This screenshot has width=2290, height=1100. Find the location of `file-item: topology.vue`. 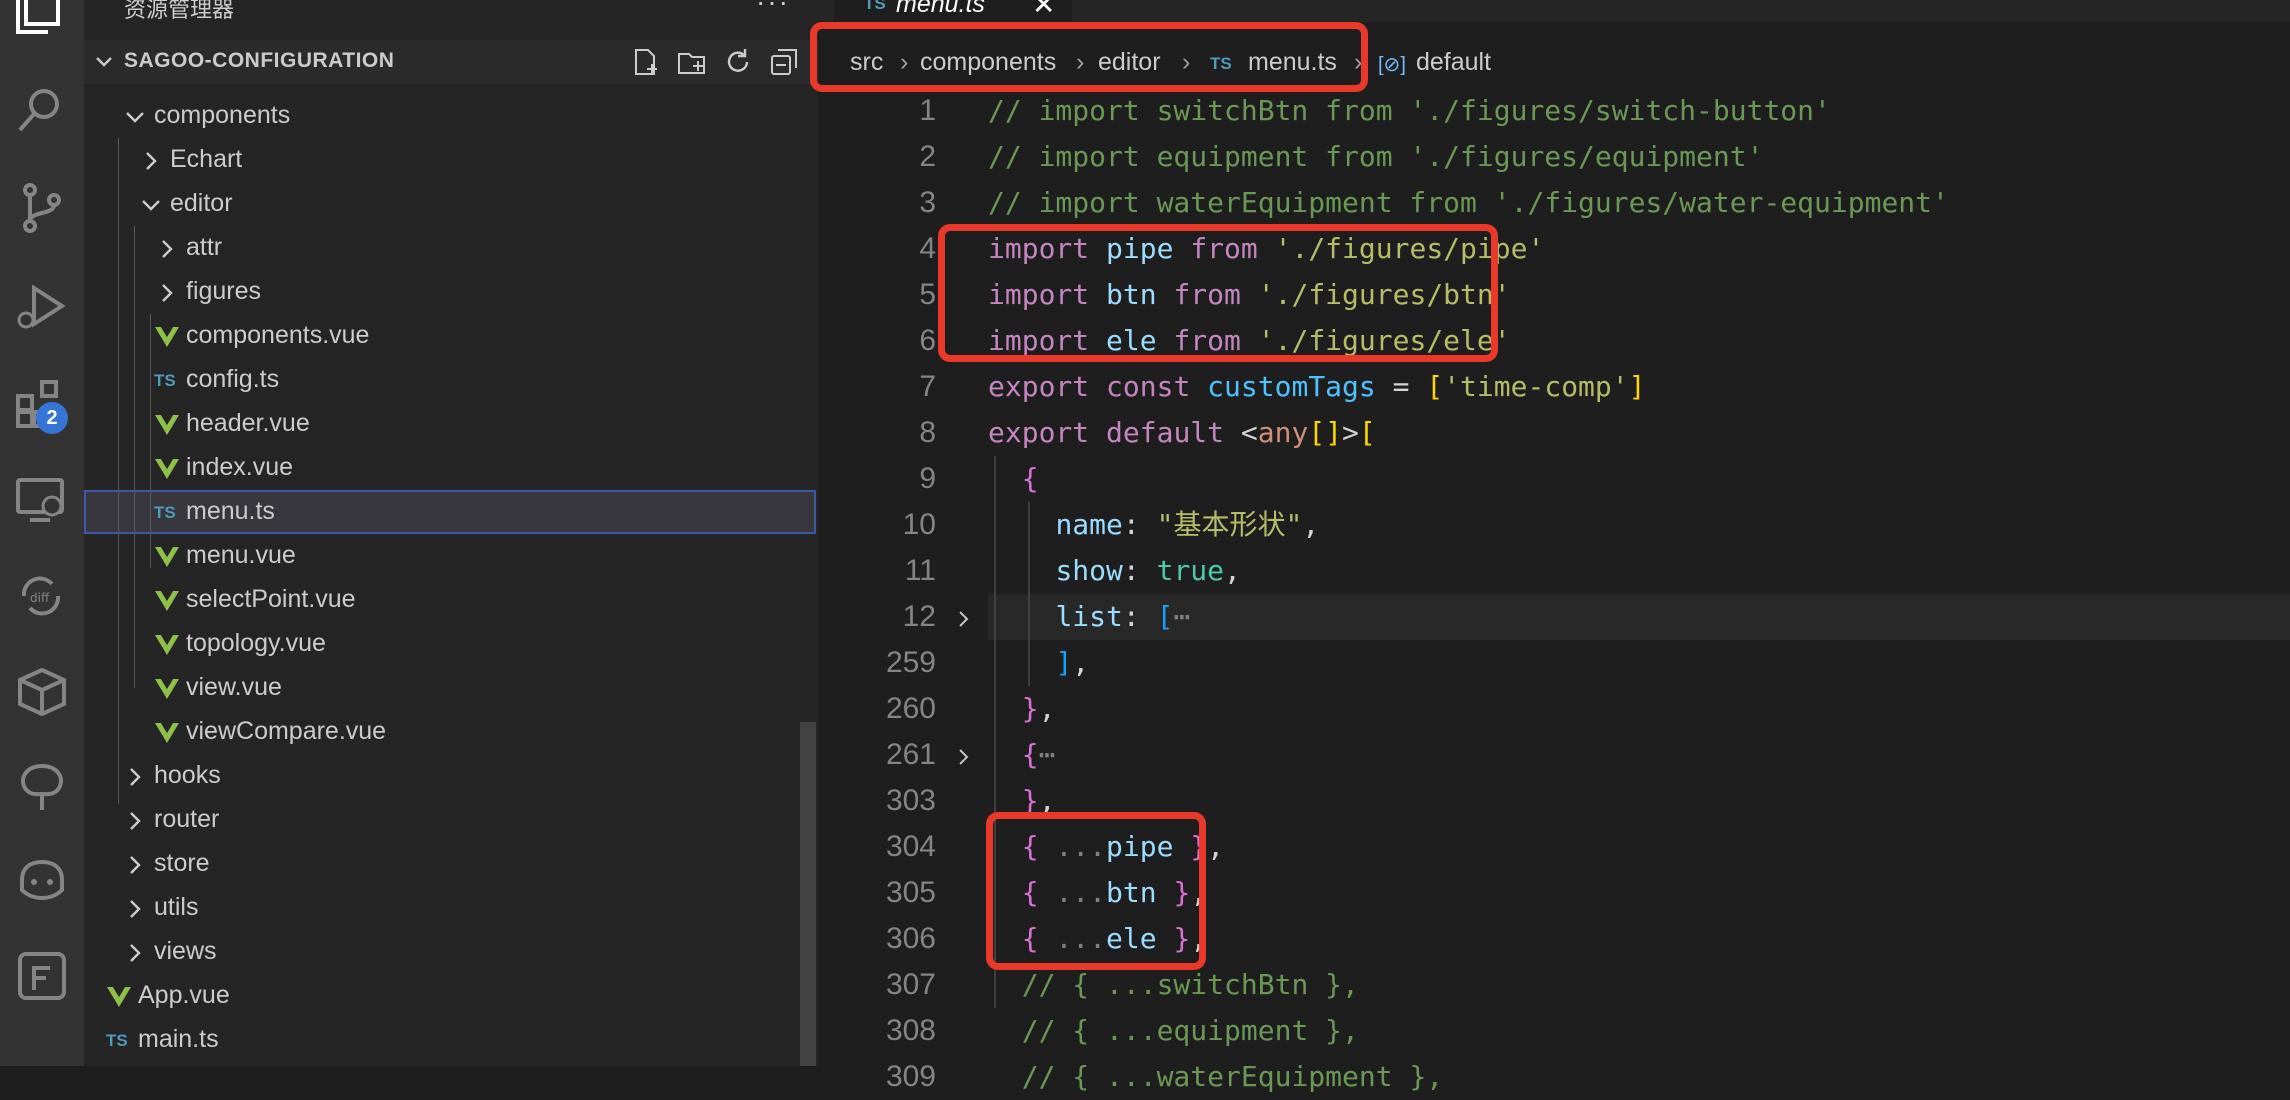

file-item: topology.vue is located at coordinates (450, 644).